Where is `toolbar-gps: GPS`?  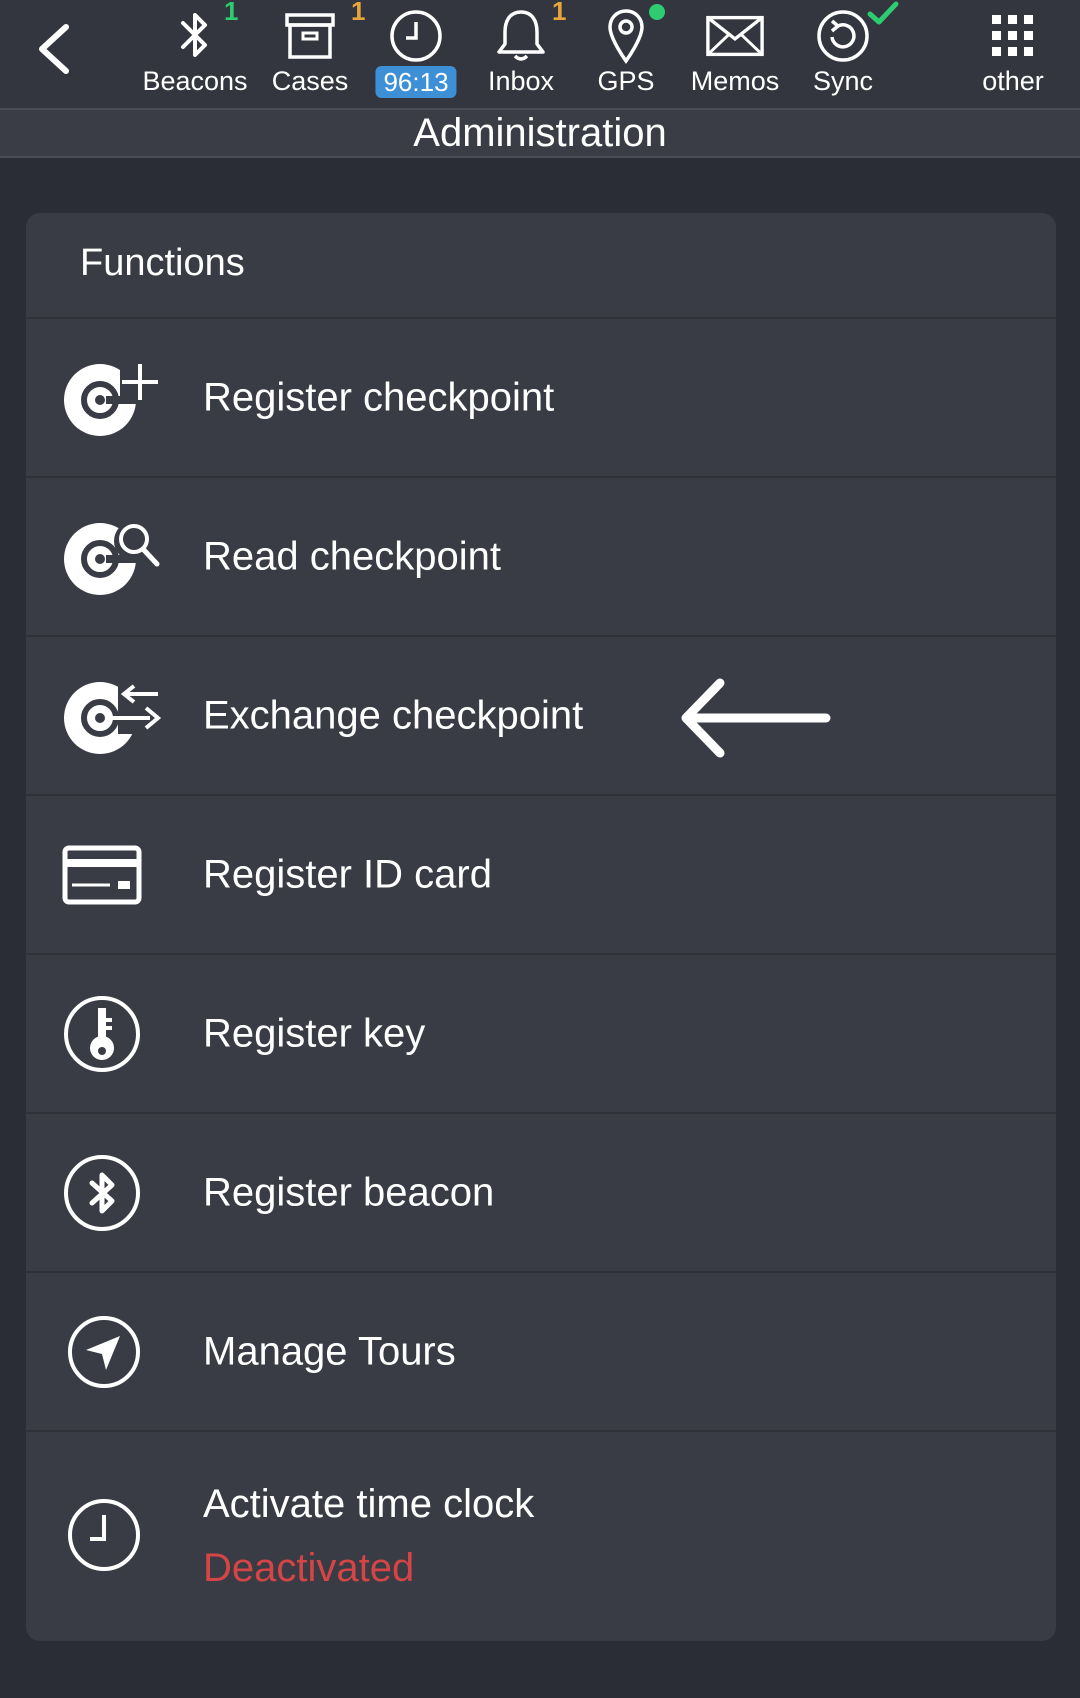 toolbar-gps: GPS is located at coordinates (626, 54).